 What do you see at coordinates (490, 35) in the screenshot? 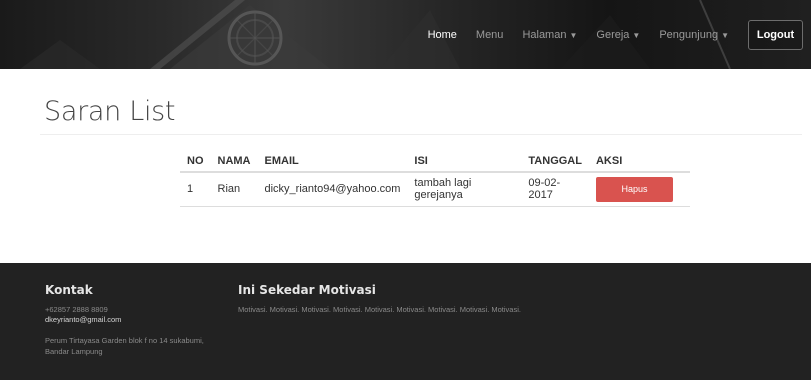
I see `nav-menu: Menu` at bounding box center [490, 35].